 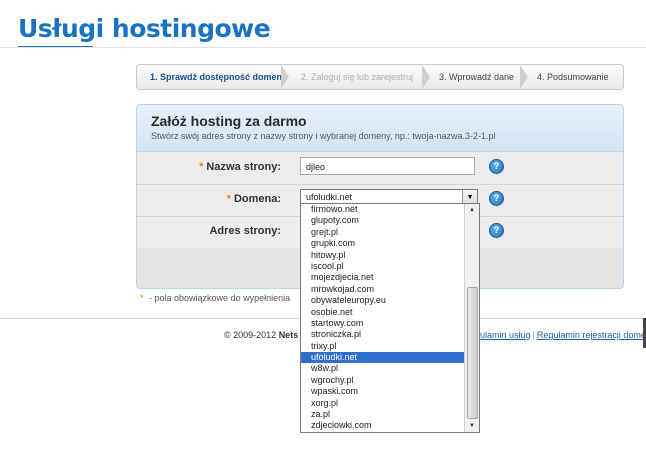 What do you see at coordinates (257, 199) in the screenshot?
I see `domain-label-text: Domena:` at bounding box center [257, 199].